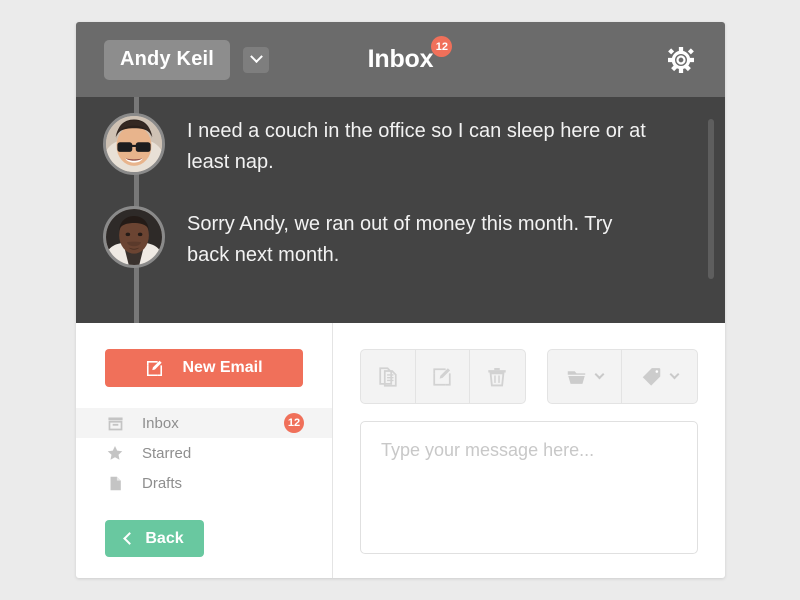 This screenshot has height=600, width=800. I want to click on sidebar-item-inbox: Inbox 12, so click(204, 423).